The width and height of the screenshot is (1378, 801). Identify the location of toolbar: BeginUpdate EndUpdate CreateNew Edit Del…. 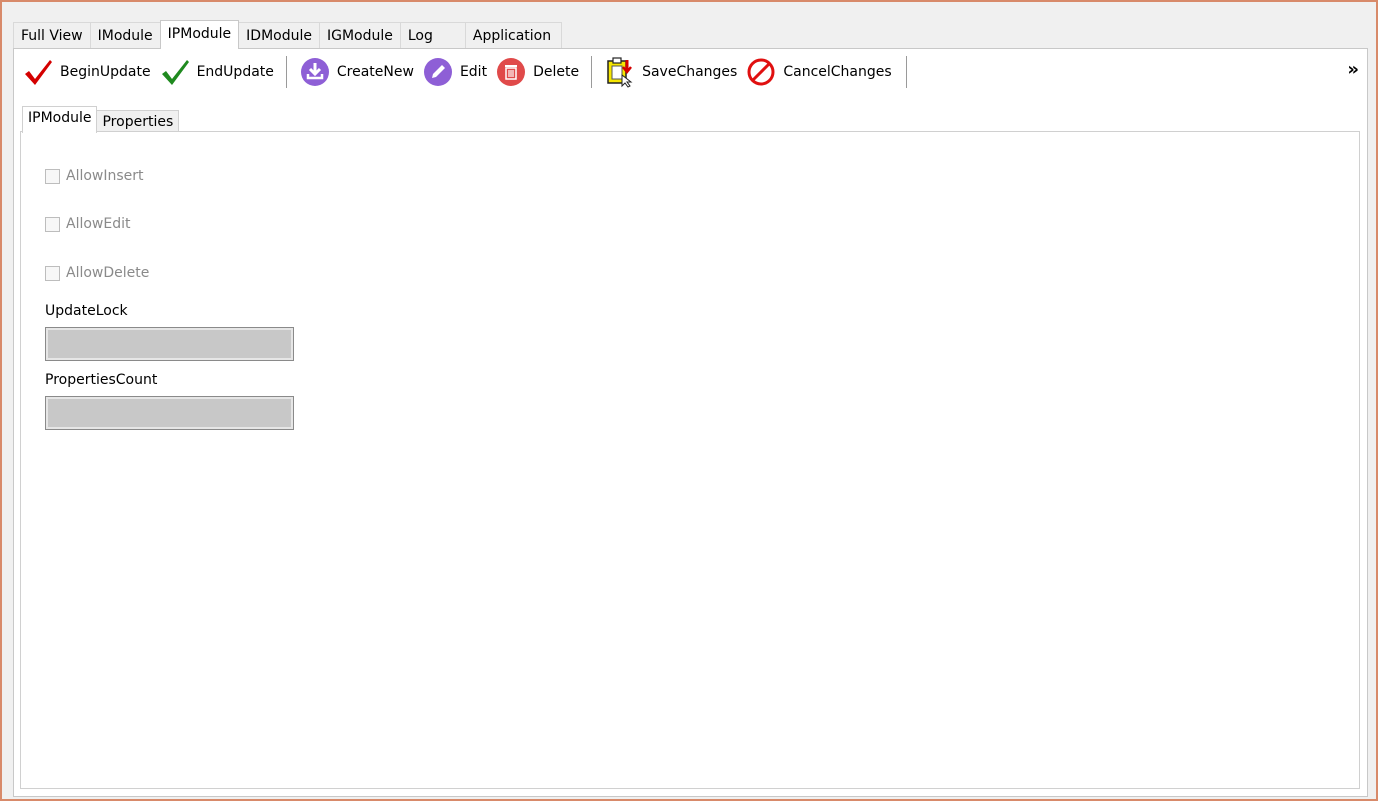
(466, 72).